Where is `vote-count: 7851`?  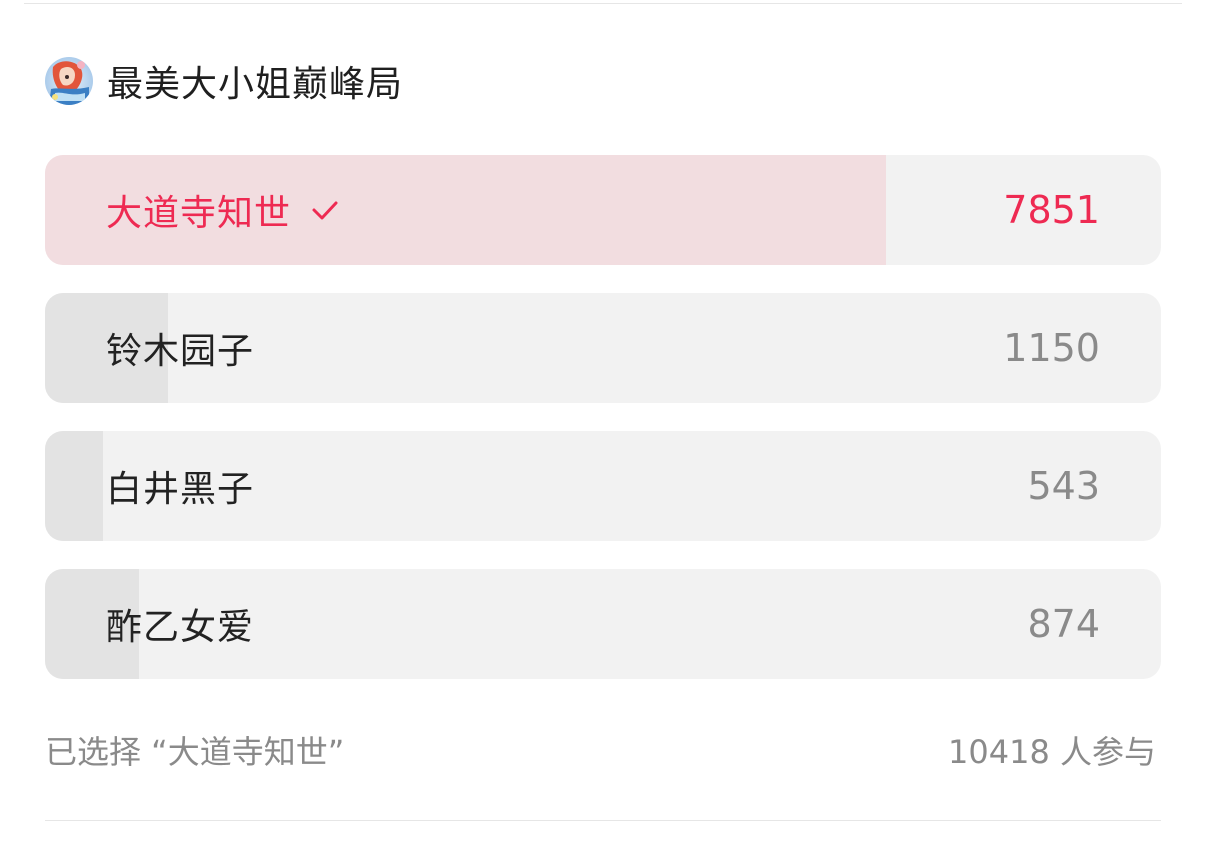 vote-count: 7851 is located at coordinates (1051, 210).